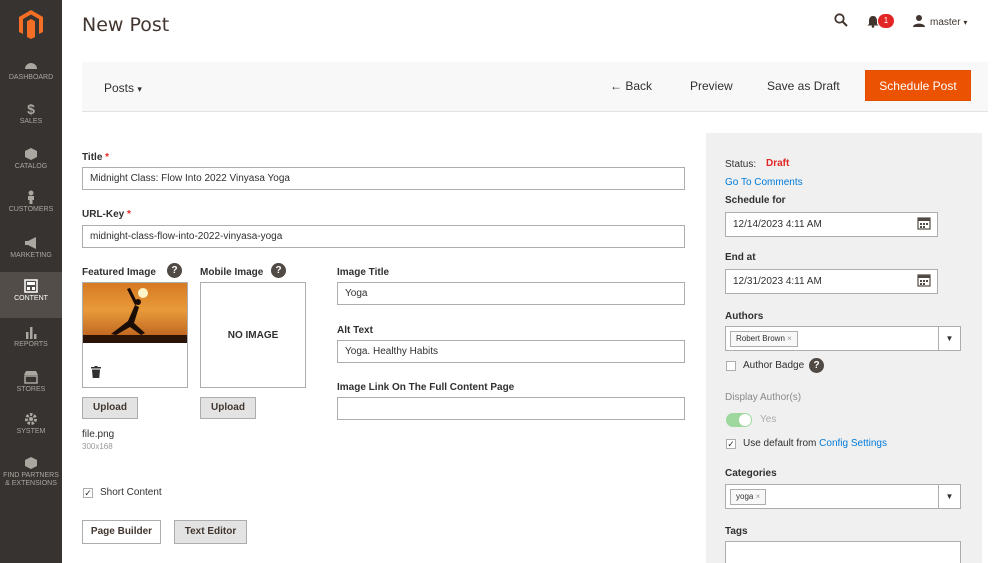 This screenshot has width=1000, height=563. Describe the element at coordinates (731, 444) in the screenshot. I see `use-default-checkbox: ✓` at that location.